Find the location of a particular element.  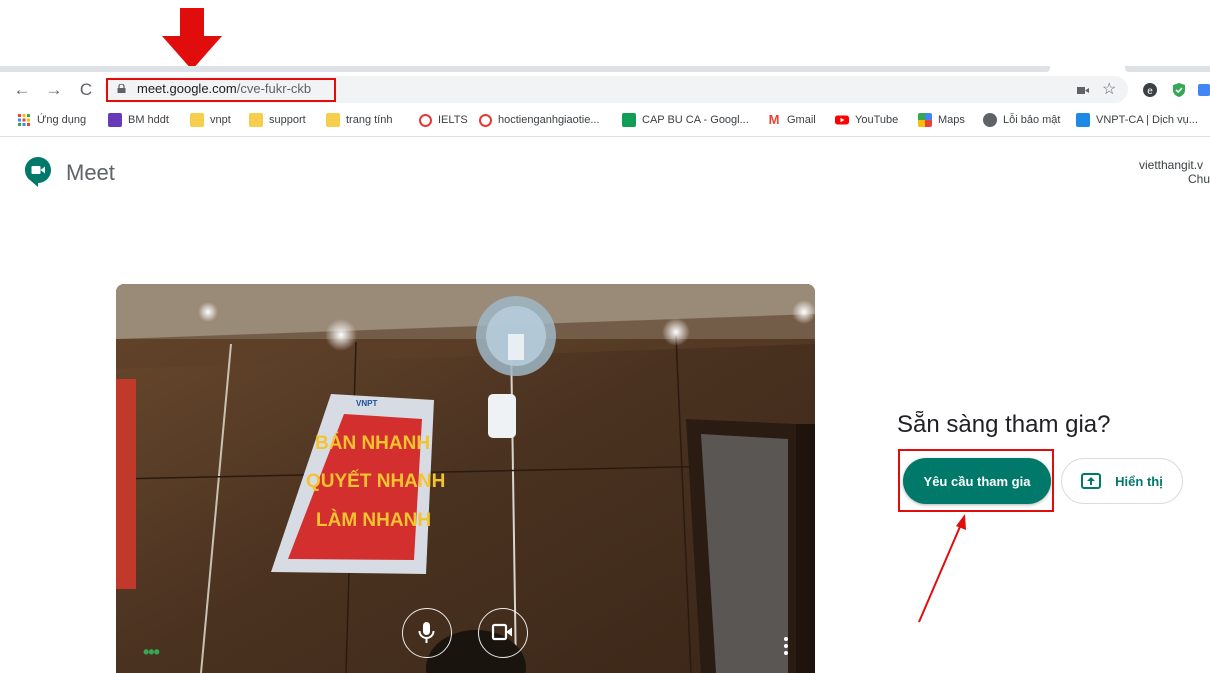

more-dots-icon: ••• is located at coordinates (151, 652).